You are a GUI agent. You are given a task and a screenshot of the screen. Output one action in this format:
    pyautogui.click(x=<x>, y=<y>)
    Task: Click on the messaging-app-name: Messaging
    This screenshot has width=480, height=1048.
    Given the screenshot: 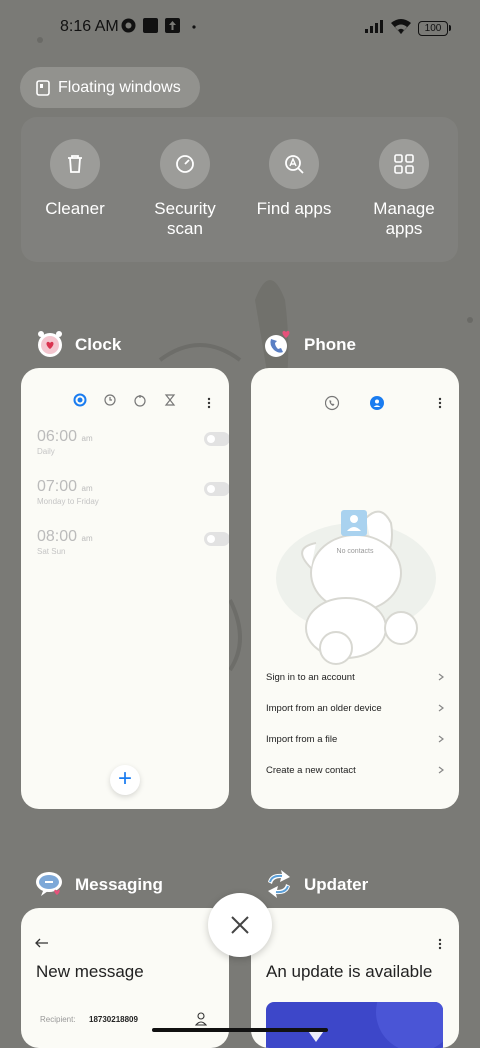 What is the action you would take?
    pyautogui.click(x=119, y=884)
    